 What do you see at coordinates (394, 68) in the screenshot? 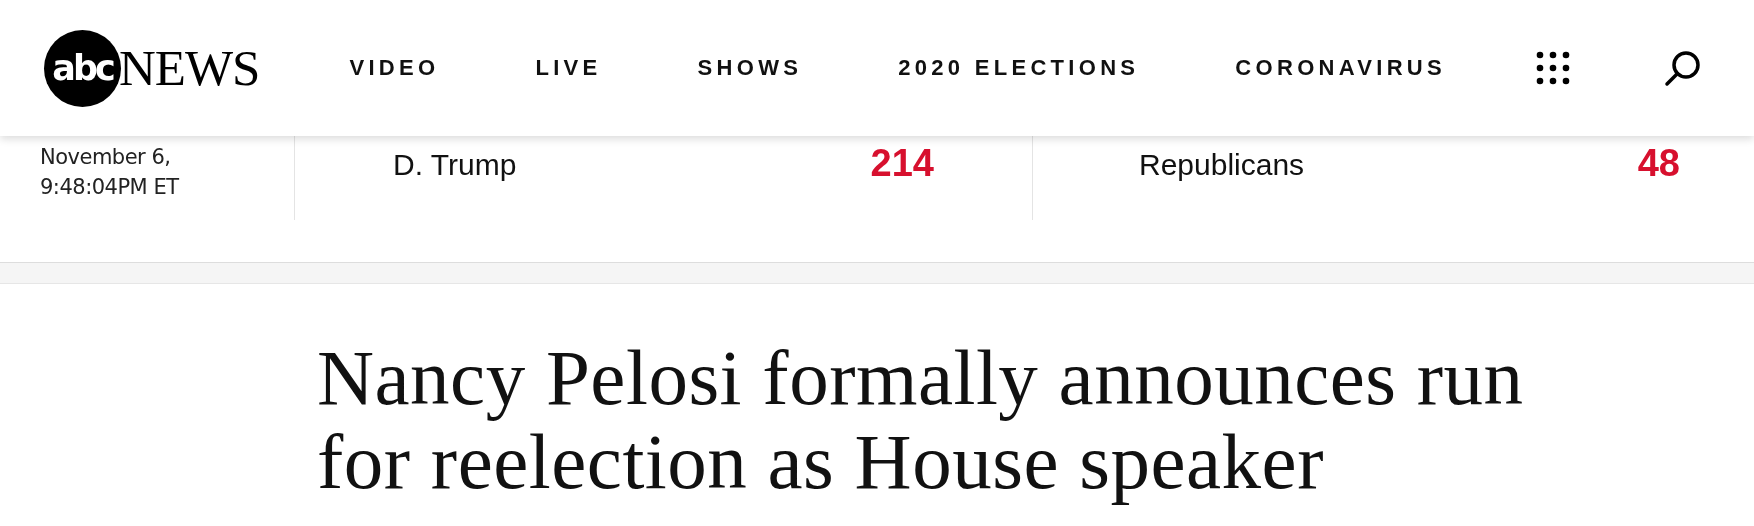
I see `nav-link: VIDEO` at bounding box center [394, 68].